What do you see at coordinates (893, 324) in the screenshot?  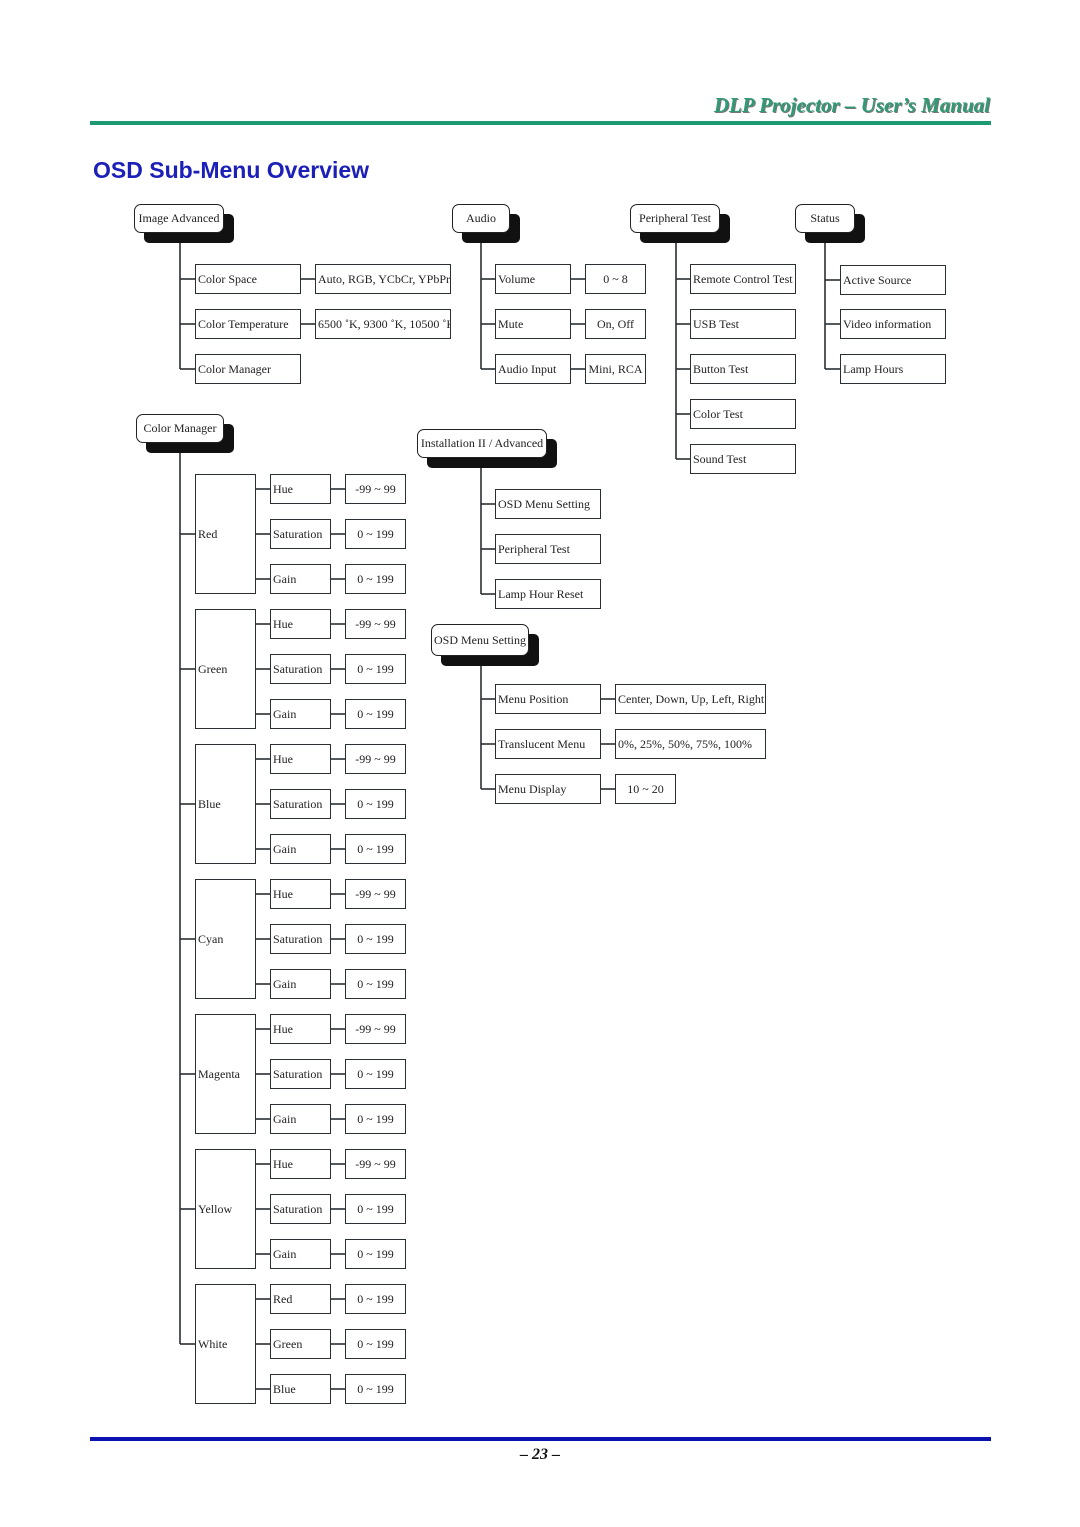 I see `menu-item-video-information: Video information` at bounding box center [893, 324].